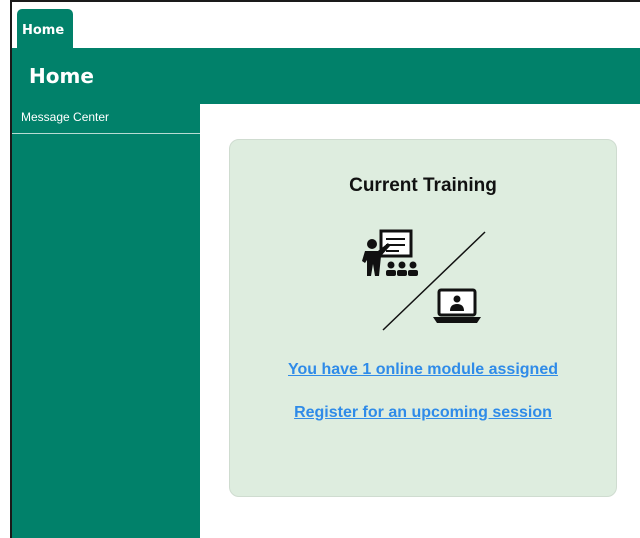  I want to click on header-bar, so click(326, 76).